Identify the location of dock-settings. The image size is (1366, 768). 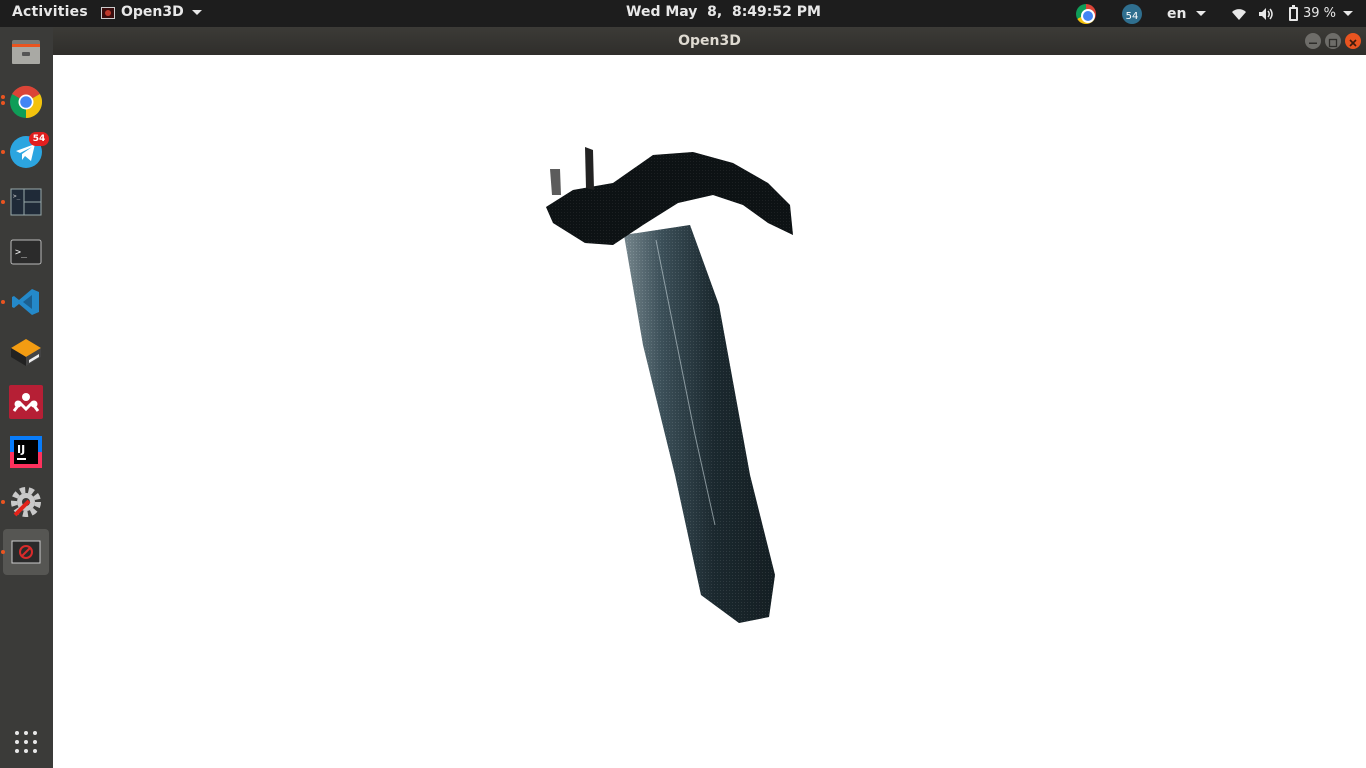
(25, 502).